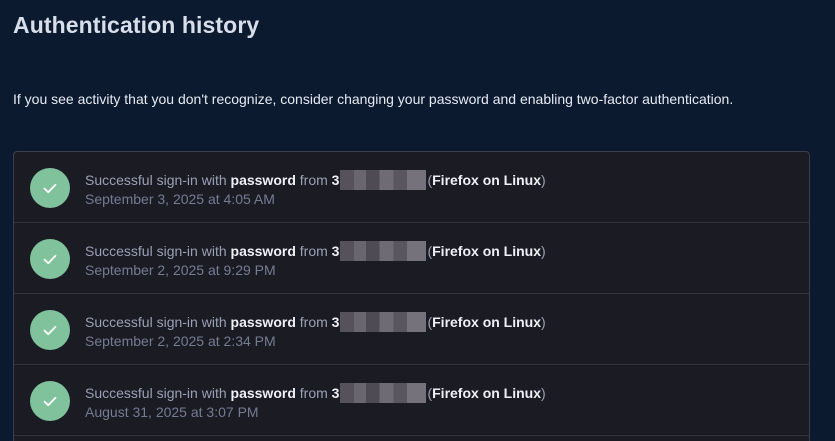  What do you see at coordinates (180, 199) in the screenshot?
I see `event-timestamp: September 3, 2025 at 4:05 AM` at bounding box center [180, 199].